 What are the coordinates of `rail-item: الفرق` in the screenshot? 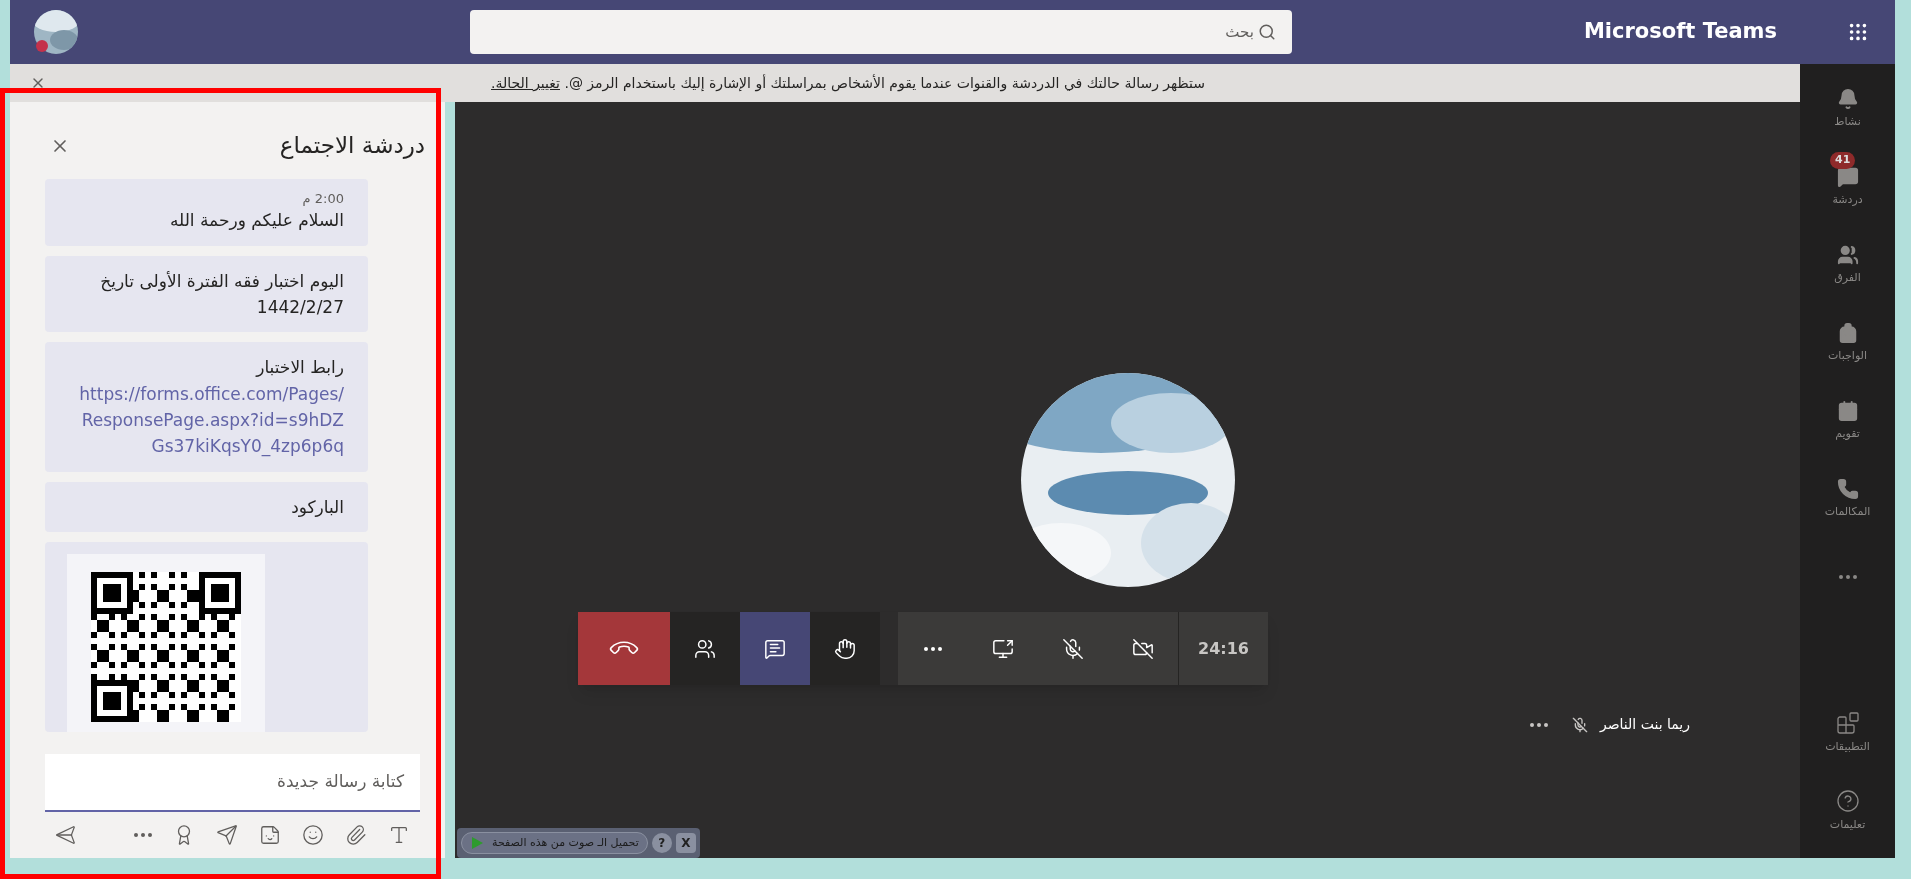 It's located at (1847, 265).